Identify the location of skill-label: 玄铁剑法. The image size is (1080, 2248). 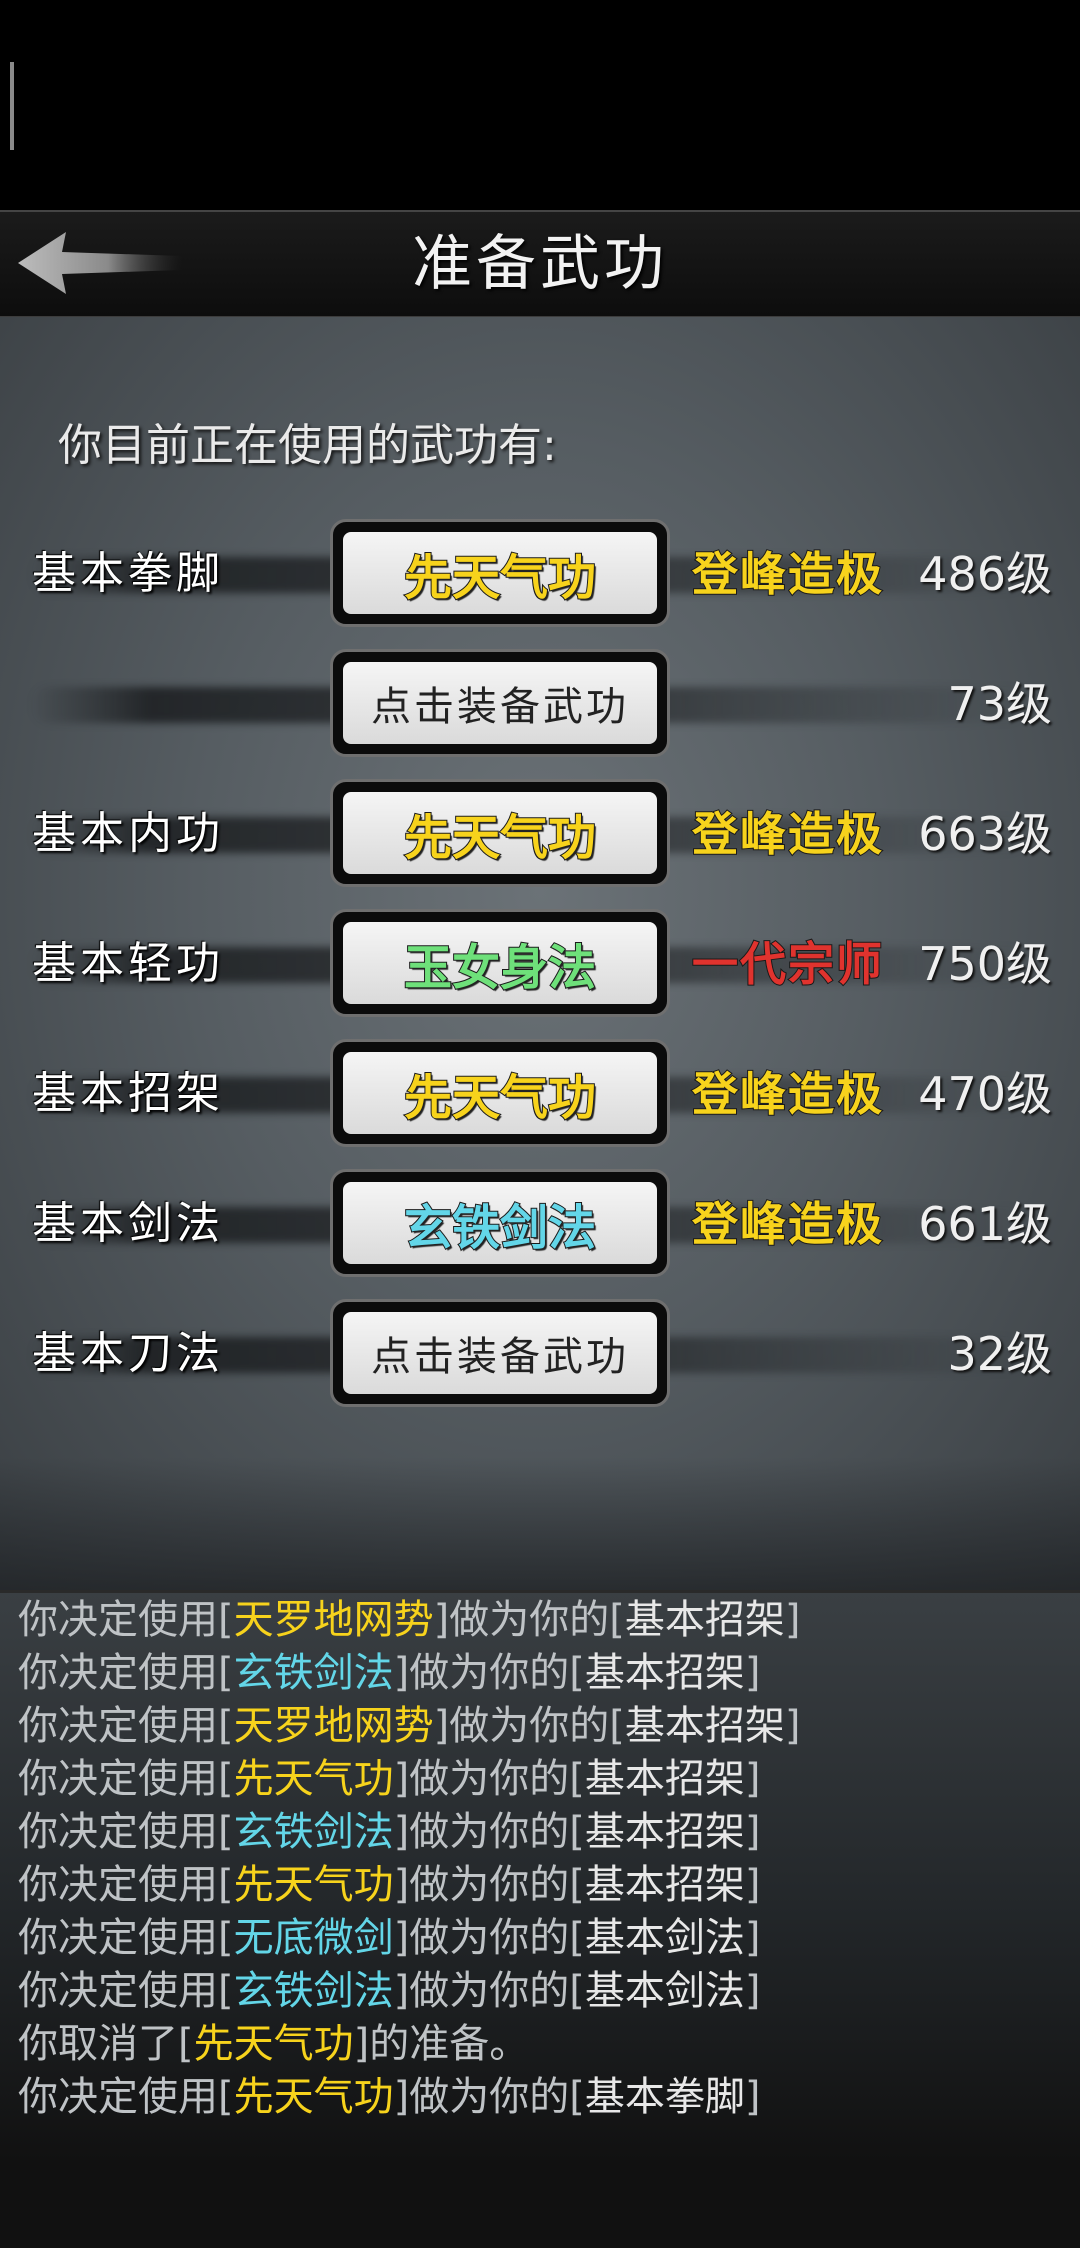
(500, 1228).